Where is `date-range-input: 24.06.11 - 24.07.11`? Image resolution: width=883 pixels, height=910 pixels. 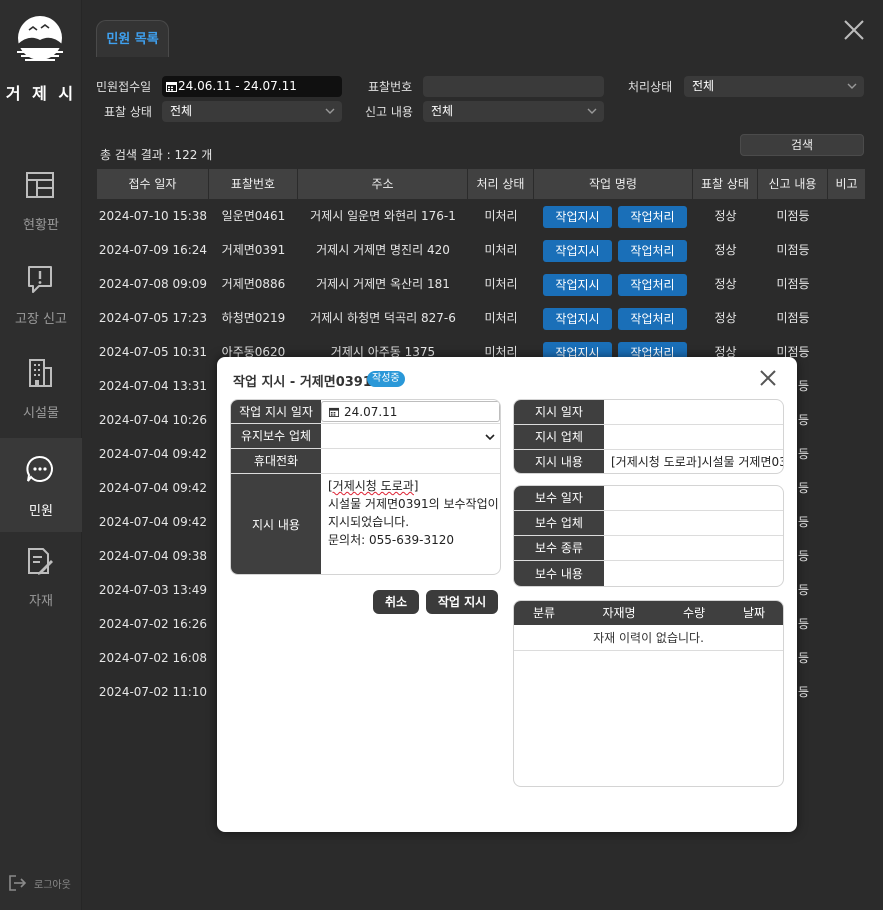
date-range-input: 24.06.11 - 24.07.11 is located at coordinates (252, 86).